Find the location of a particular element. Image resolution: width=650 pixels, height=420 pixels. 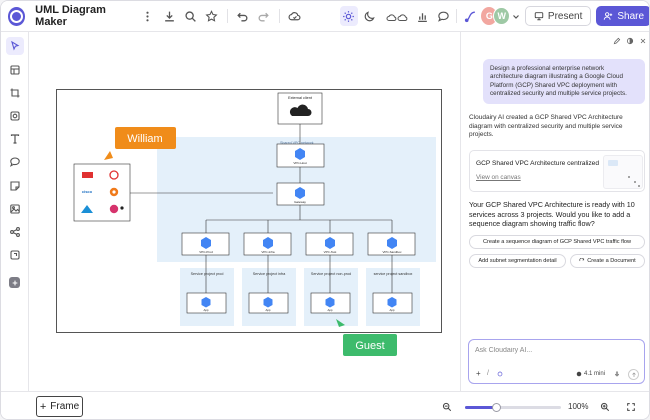

subnet-node: VPC-Prod is located at coordinates (205, 244).